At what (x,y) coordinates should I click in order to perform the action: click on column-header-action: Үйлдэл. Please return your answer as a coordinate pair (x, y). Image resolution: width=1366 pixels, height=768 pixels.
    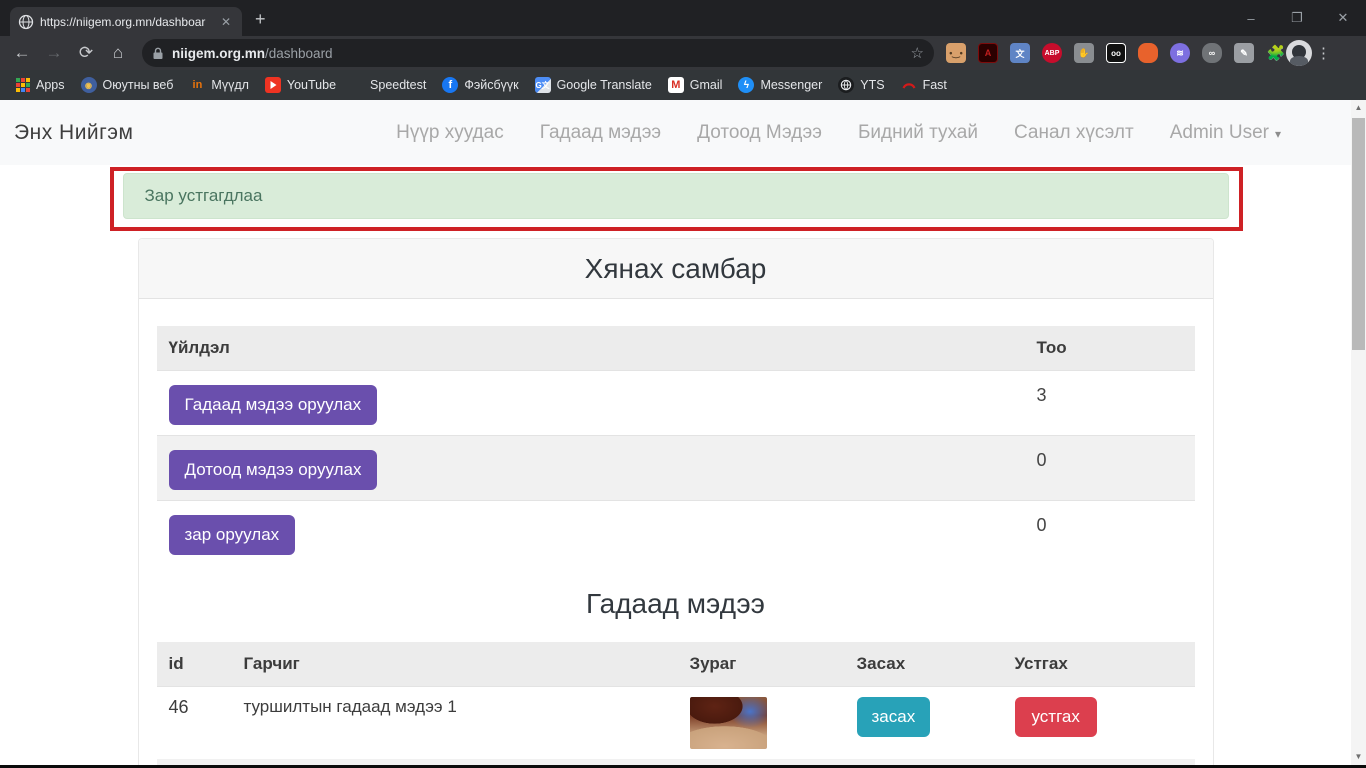
    Looking at the image, I should click on (590, 348).